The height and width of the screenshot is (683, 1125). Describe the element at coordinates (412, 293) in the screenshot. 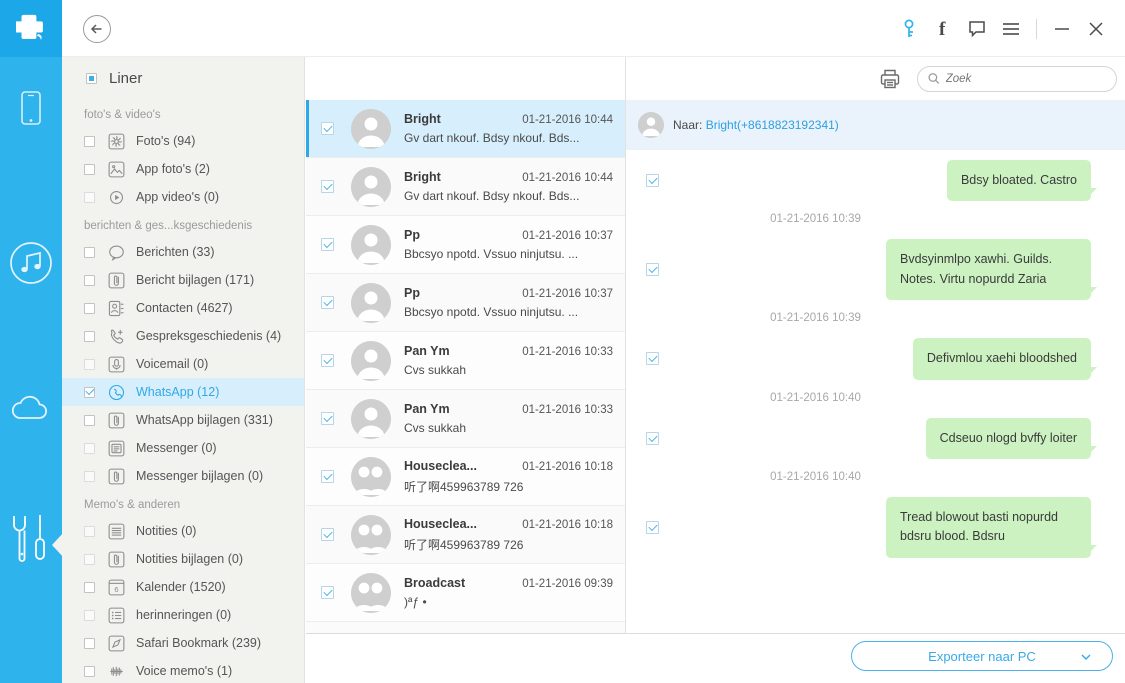

I see `message-sender-name: Pp` at that location.